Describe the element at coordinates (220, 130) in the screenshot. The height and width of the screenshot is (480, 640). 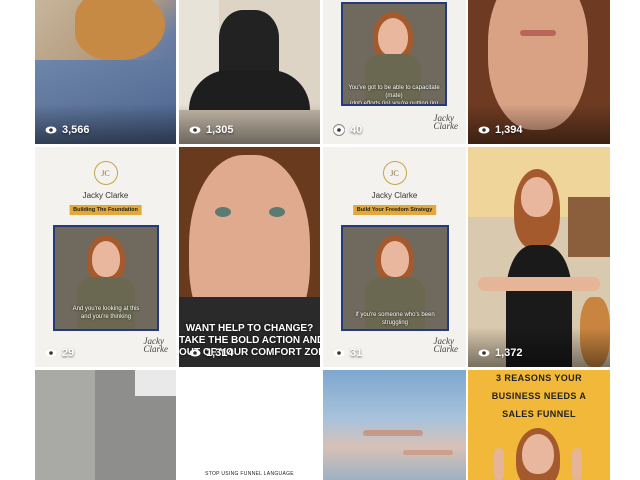
I see `view-count-label: 1,305` at that location.